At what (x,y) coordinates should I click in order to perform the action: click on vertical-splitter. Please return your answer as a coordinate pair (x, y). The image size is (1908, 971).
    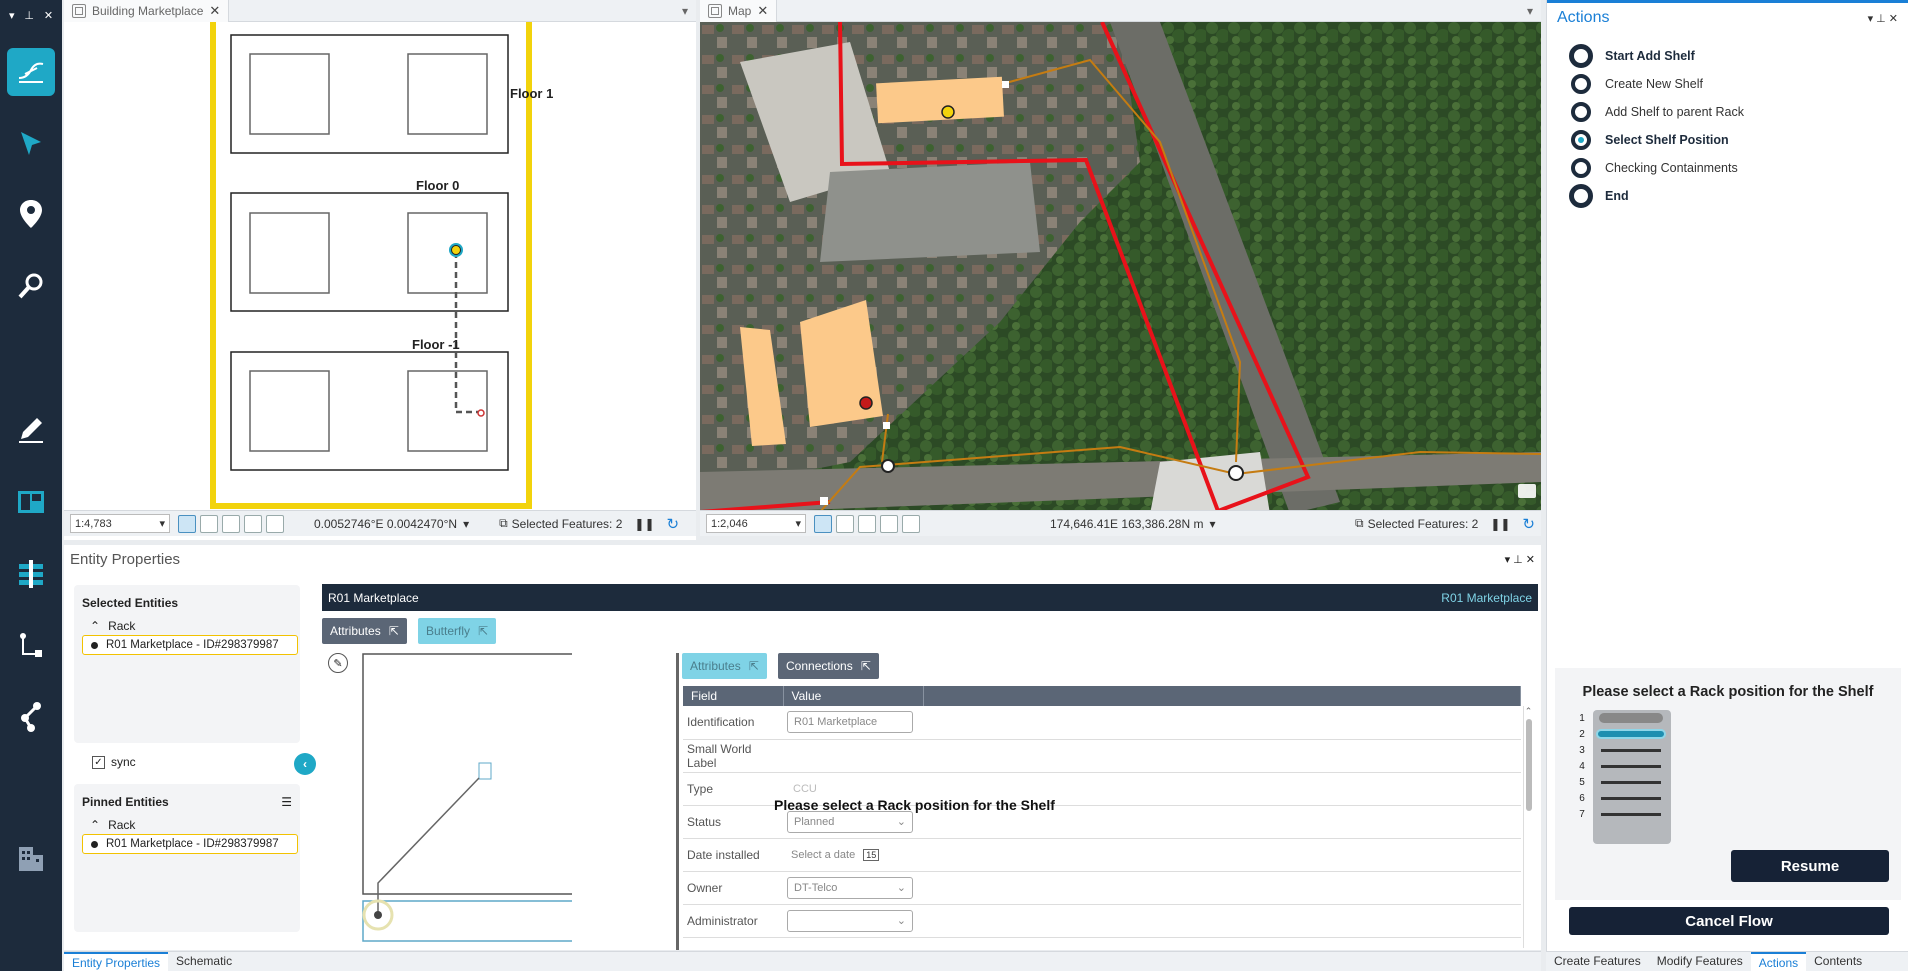
    Looking at the image, I should click on (677, 801).